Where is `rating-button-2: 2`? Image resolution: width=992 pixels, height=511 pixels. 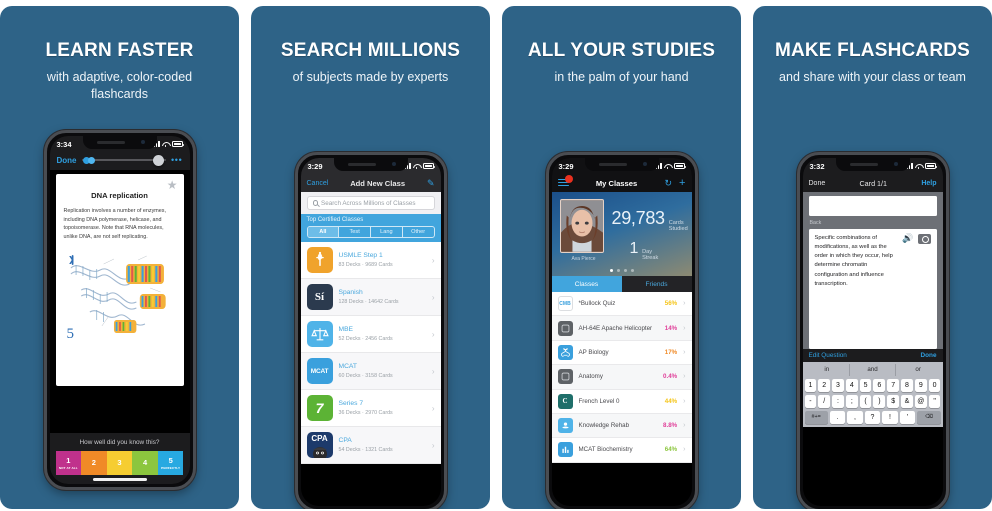 rating-button-2: 2 is located at coordinates (94, 463).